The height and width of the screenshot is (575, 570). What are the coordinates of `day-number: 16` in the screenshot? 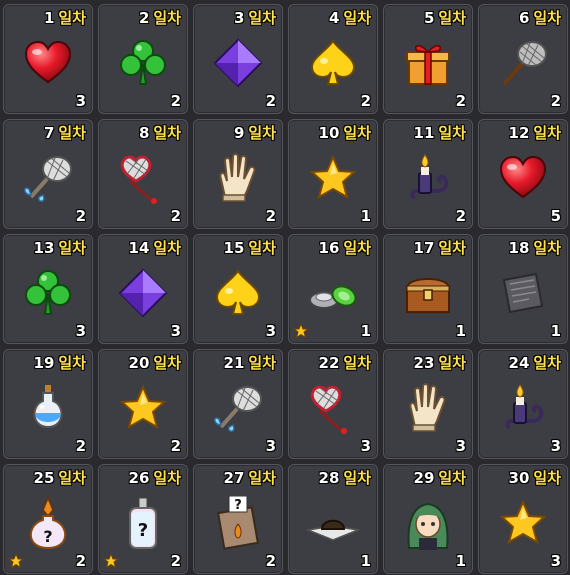 It's located at (329, 248).